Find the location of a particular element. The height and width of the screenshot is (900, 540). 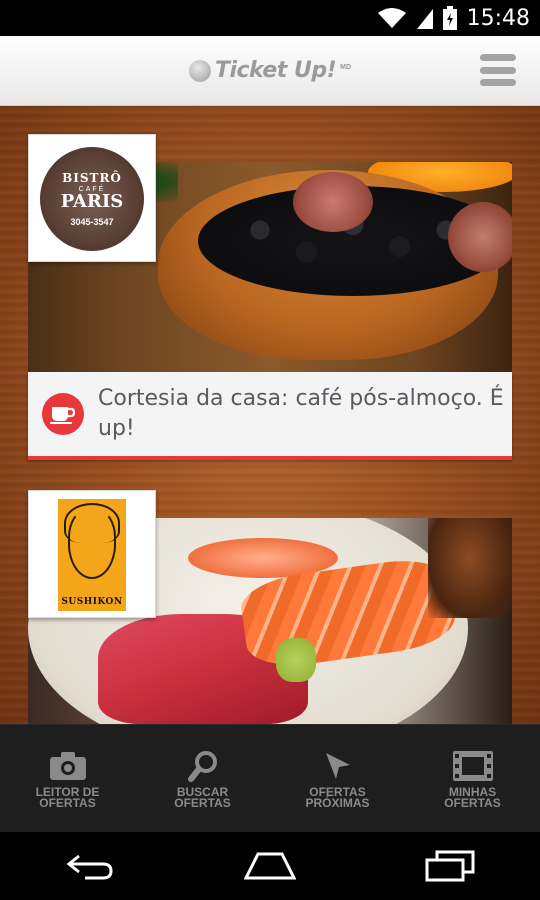

restaurant-logo-sushikon: SUSHIKON is located at coordinates (92, 554).